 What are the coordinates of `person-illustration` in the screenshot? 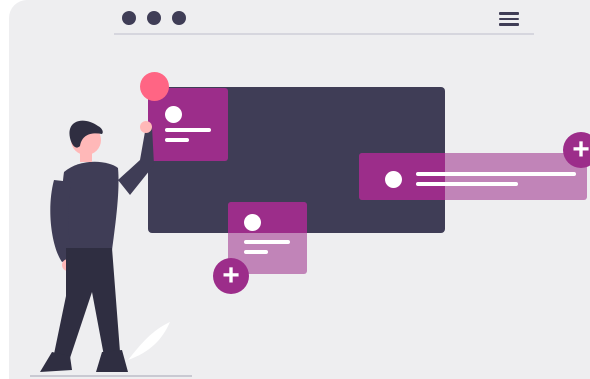 It's located at (105, 246).